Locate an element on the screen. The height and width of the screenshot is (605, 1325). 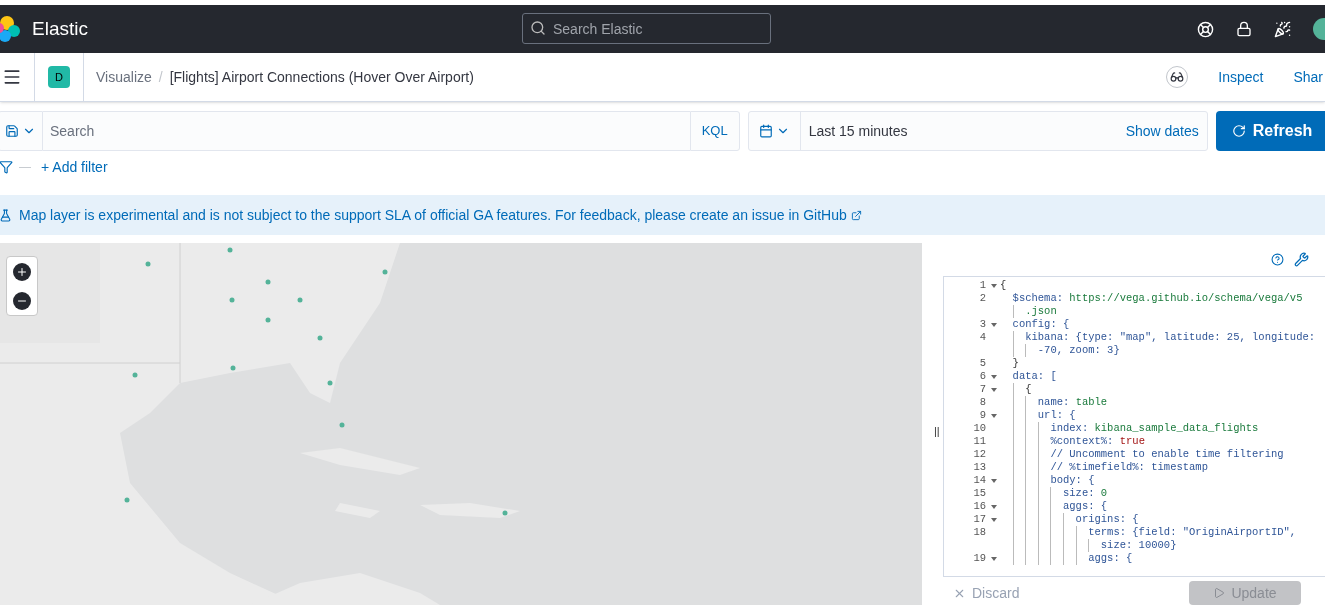
calendar-icon is located at coordinates (765, 131).